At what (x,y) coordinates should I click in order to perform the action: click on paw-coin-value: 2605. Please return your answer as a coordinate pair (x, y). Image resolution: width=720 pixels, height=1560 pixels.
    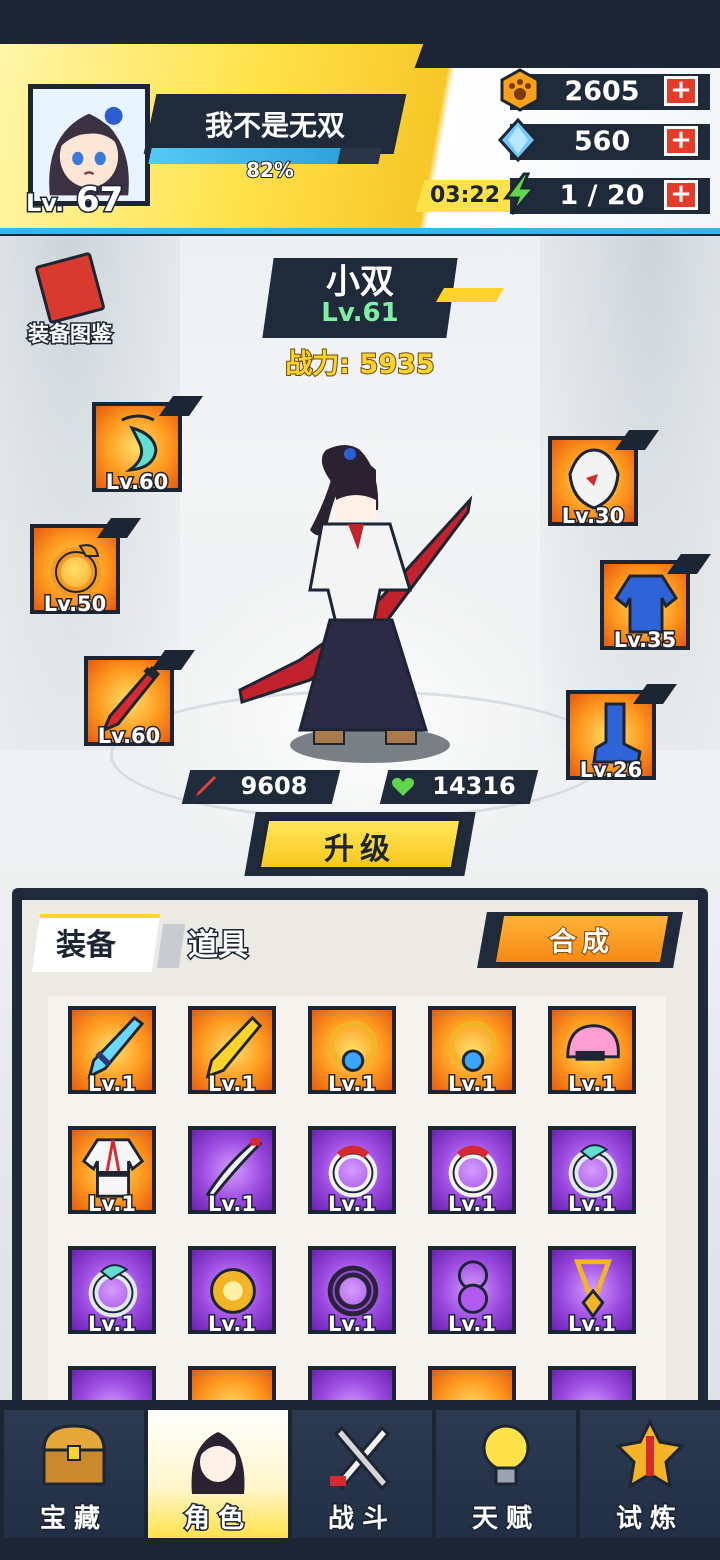
    Looking at the image, I should click on (602, 91).